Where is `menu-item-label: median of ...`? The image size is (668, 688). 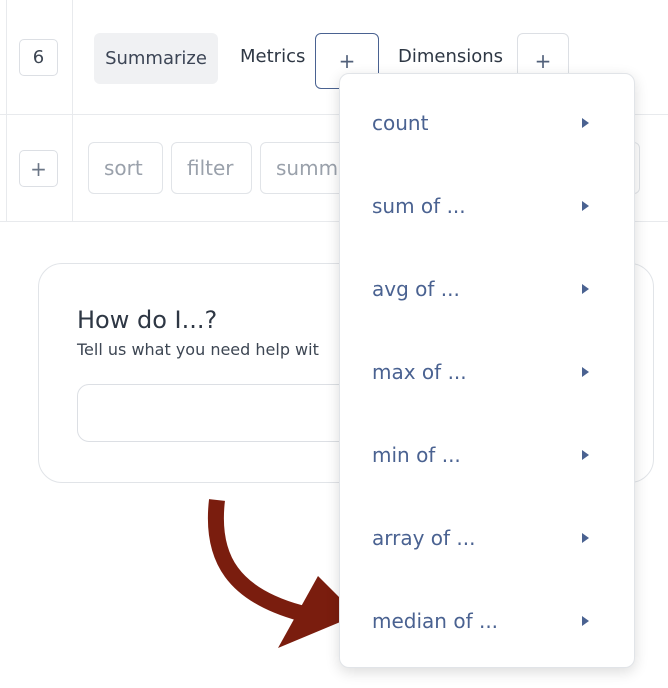 menu-item-label: median of ... is located at coordinates (435, 621).